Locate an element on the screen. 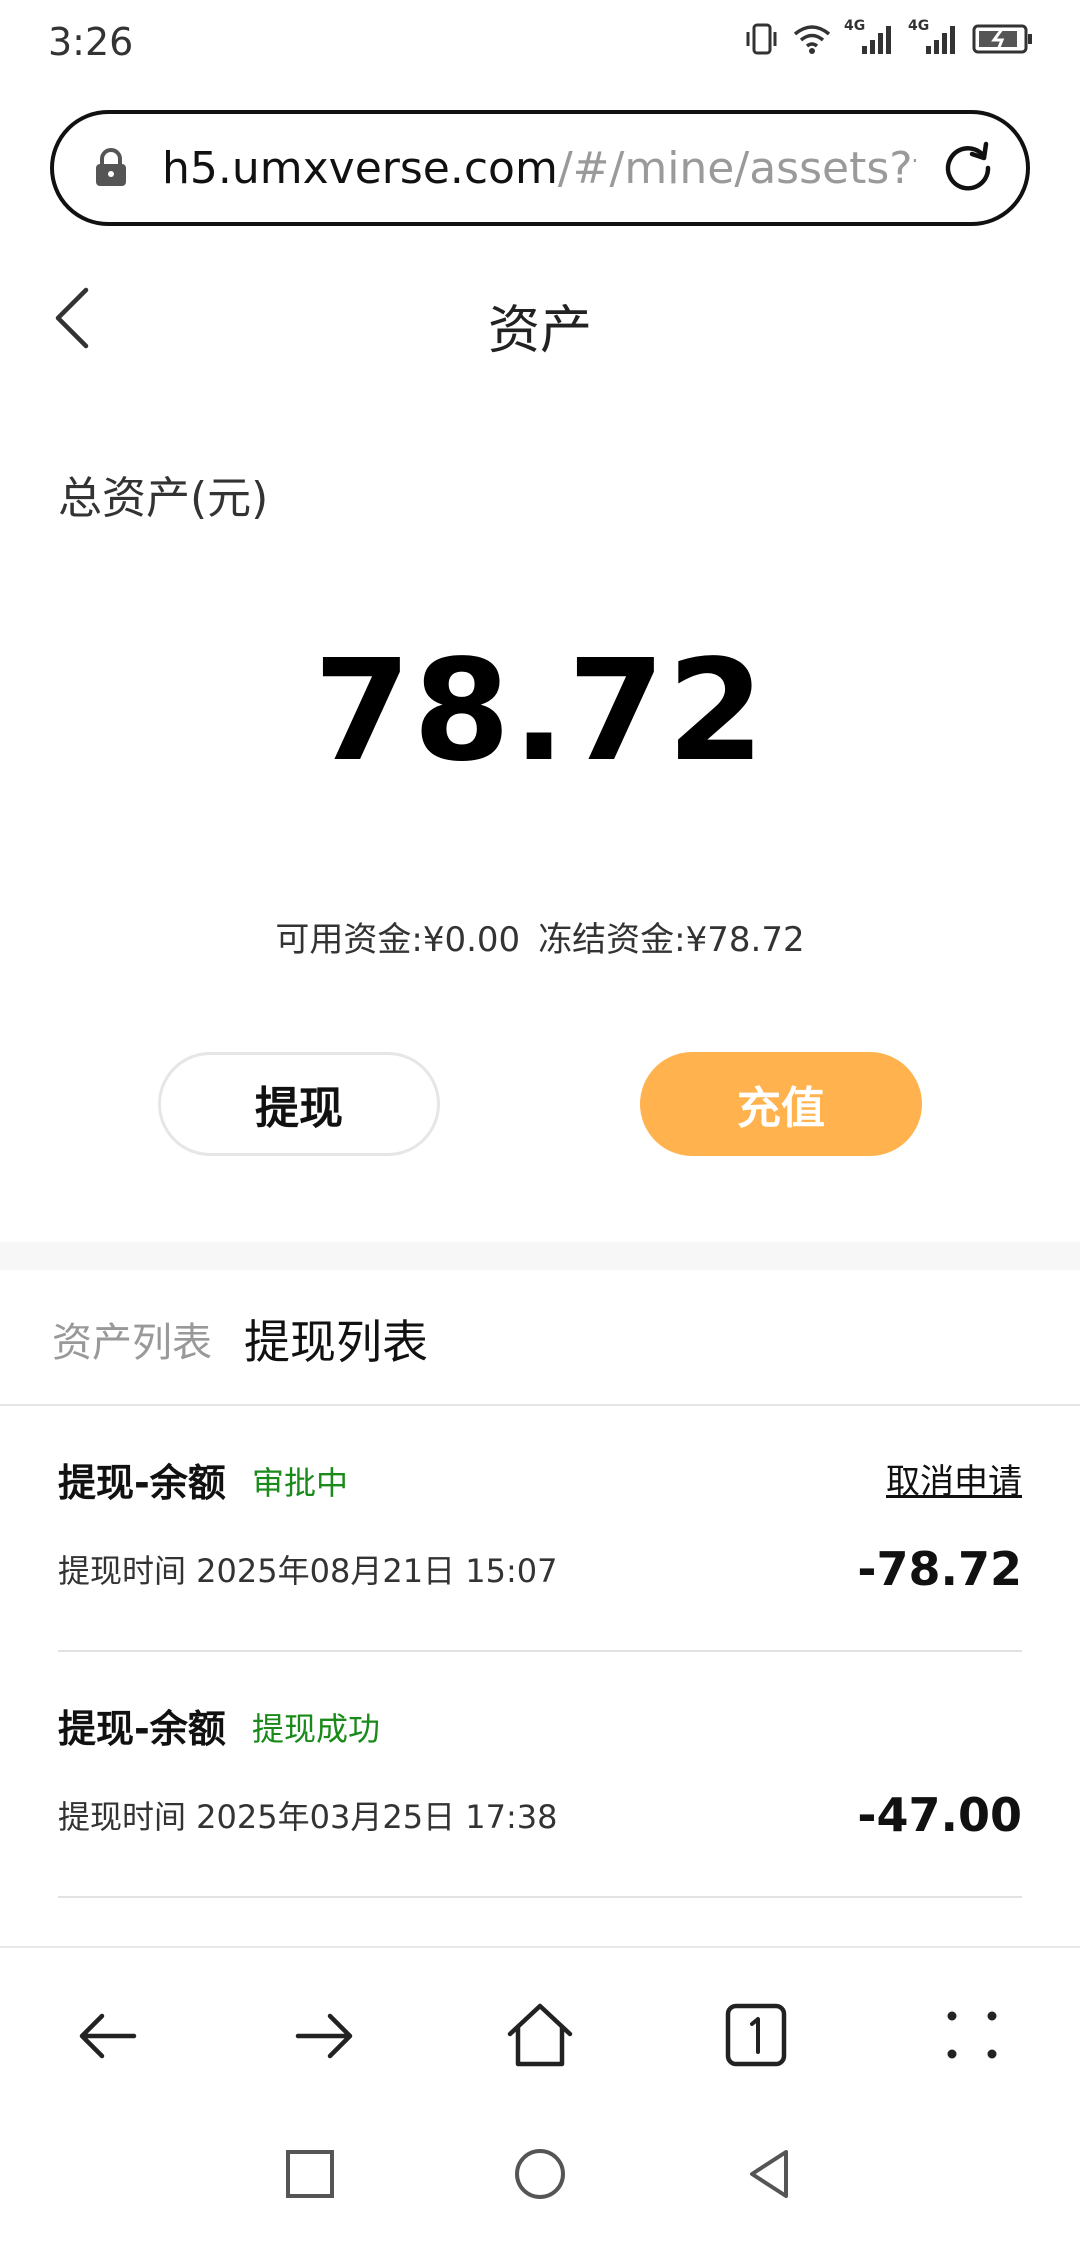 This screenshot has height=2244, width=1080. home-circle-icon is located at coordinates (540, 2174).